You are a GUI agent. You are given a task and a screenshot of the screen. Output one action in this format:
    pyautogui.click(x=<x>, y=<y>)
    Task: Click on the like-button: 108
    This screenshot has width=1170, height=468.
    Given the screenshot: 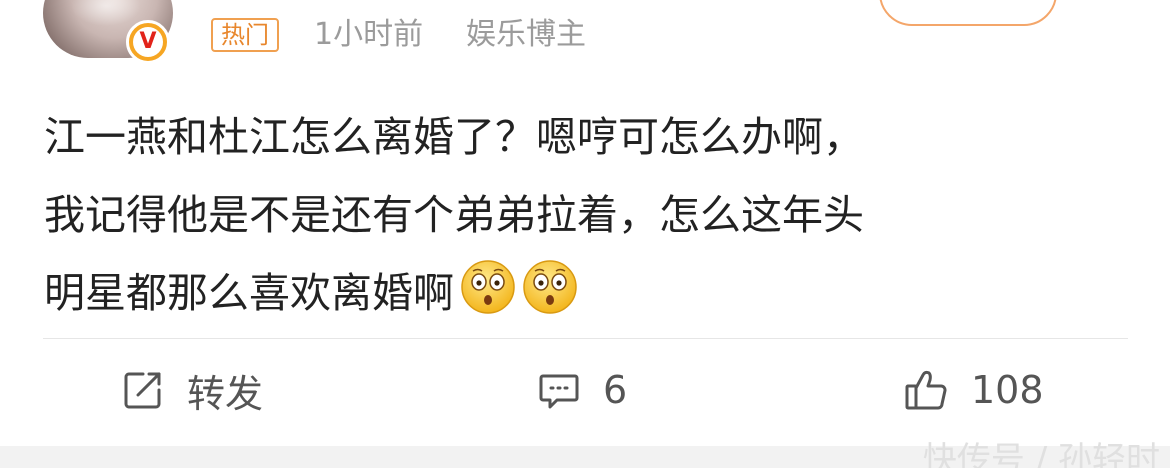 What is the action you would take?
    pyautogui.click(x=973, y=390)
    